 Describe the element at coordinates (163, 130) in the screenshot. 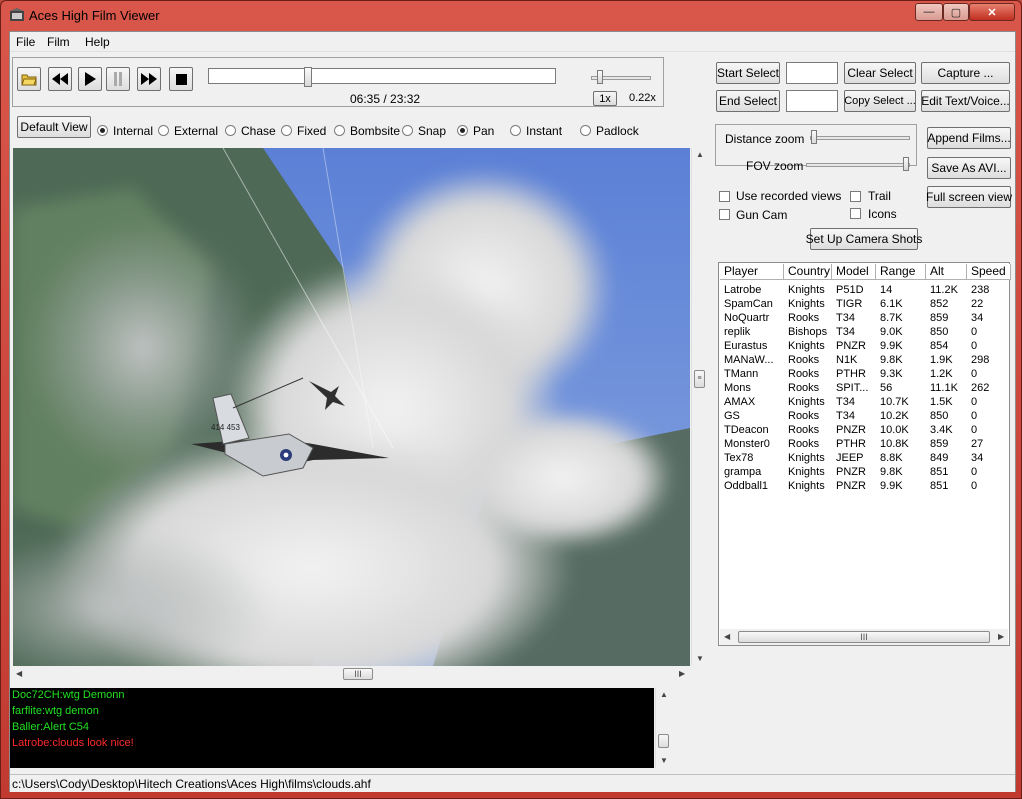

I see `view-radio-external` at that location.